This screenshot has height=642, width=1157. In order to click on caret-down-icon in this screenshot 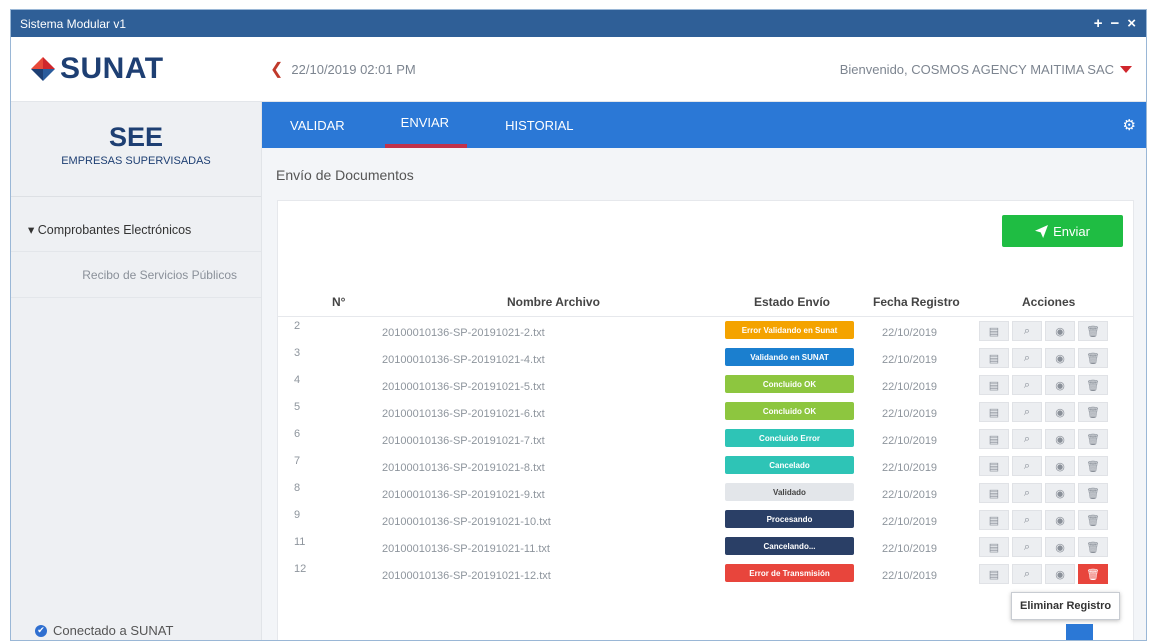, I will do `click(1126, 69)`.